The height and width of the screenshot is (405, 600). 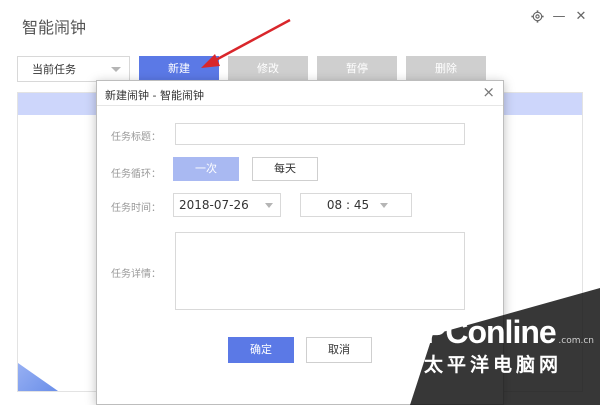 What do you see at coordinates (300, 105) in the screenshot?
I see `dialog-divider` at bounding box center [300, 105].